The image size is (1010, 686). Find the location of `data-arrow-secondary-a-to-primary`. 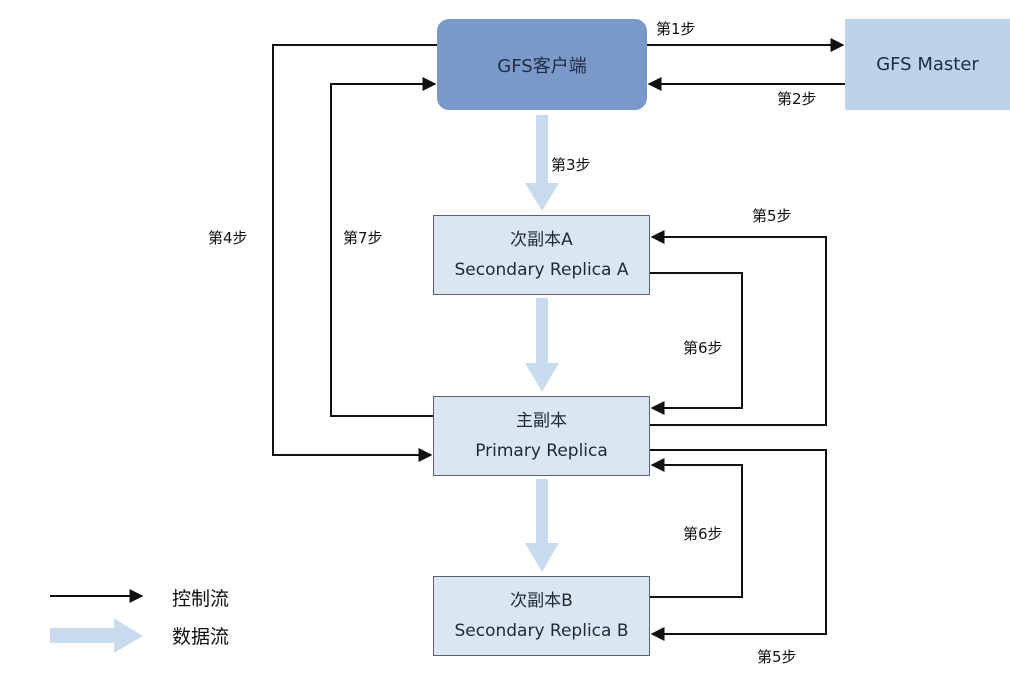

data-arrow-secondary-a-to-primary is located at coordinates (542, 345).